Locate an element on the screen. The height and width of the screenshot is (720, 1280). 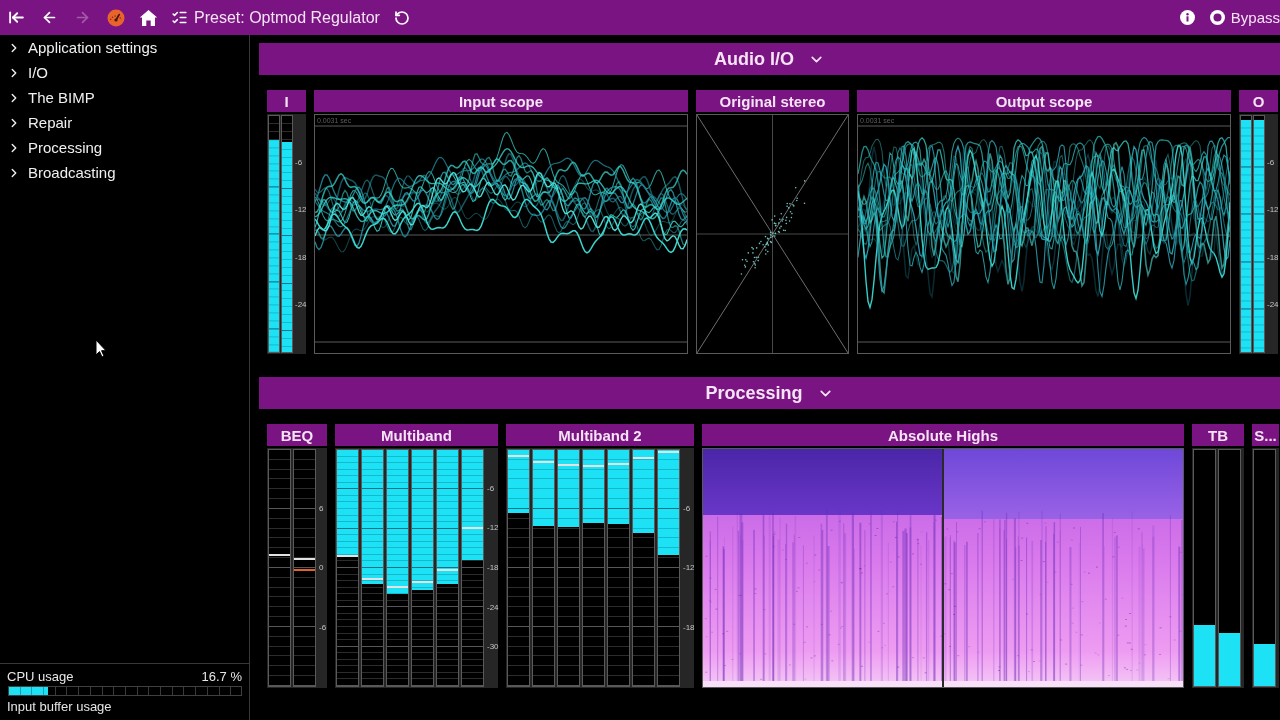
panel-header: BEQ is located at coordinates (297, 435).